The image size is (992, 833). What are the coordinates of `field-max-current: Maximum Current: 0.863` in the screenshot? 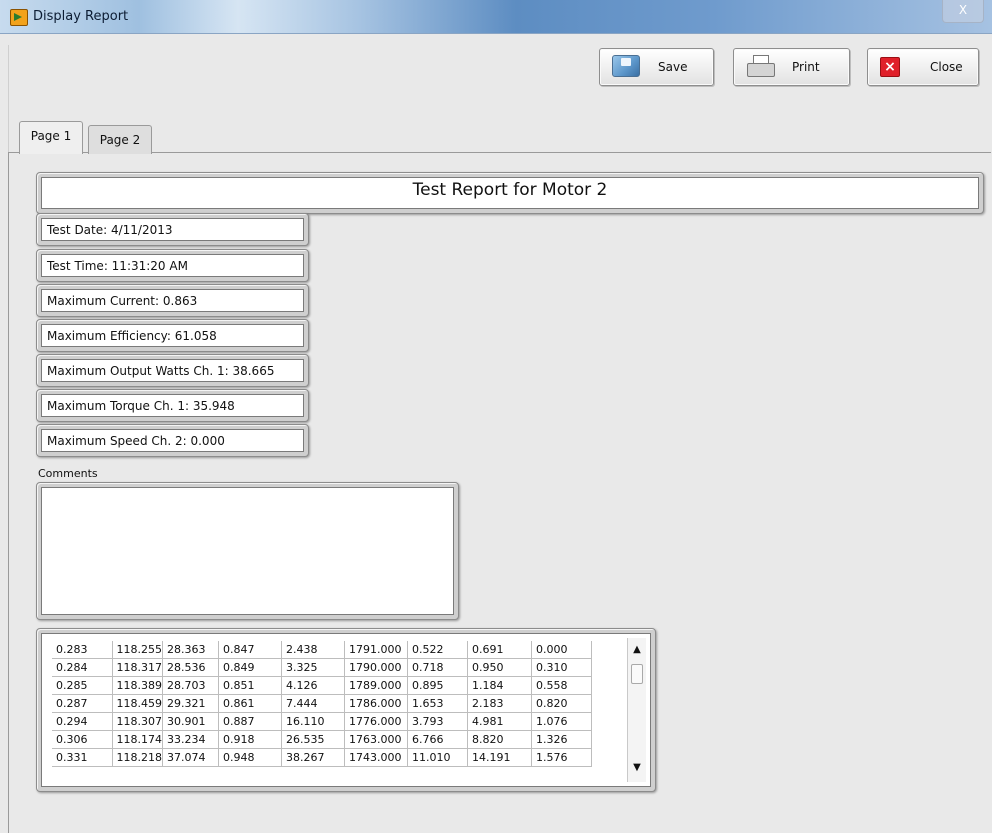 It's located at (122, 301).